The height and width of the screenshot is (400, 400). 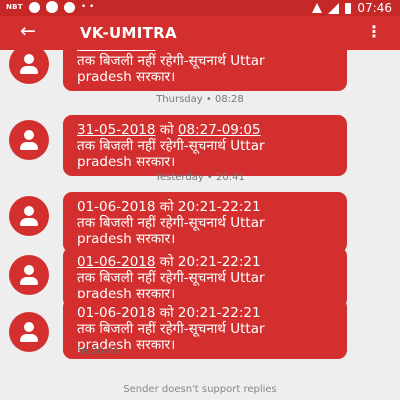 What do you see at coordinates (374, 8) in the screenshot?
I see `clock: 07:46` at bounding box center [374, 8].